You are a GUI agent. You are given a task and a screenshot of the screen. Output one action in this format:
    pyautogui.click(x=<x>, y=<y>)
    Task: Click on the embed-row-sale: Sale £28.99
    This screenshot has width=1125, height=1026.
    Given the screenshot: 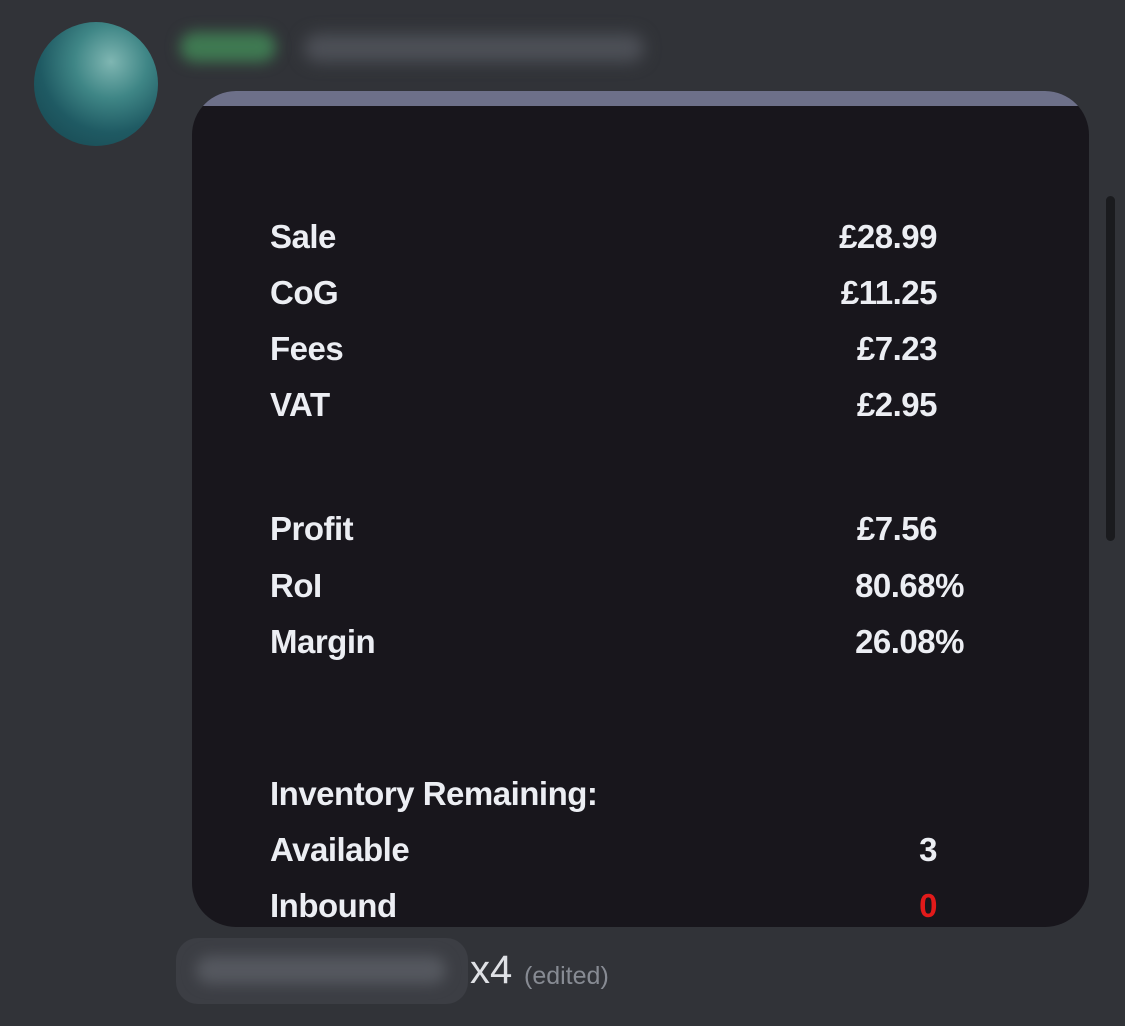 What is the action you would take?
    pyautogui.click(x=620, y=238)
    